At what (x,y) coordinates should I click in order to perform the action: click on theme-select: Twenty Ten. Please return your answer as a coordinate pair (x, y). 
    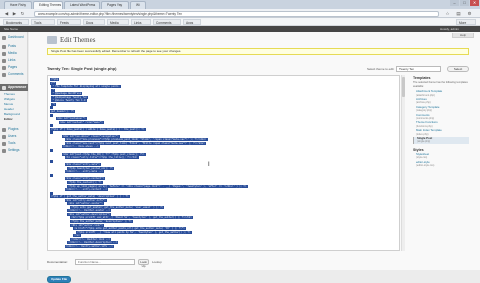
    Looking at the image, I should click on (418, 69).